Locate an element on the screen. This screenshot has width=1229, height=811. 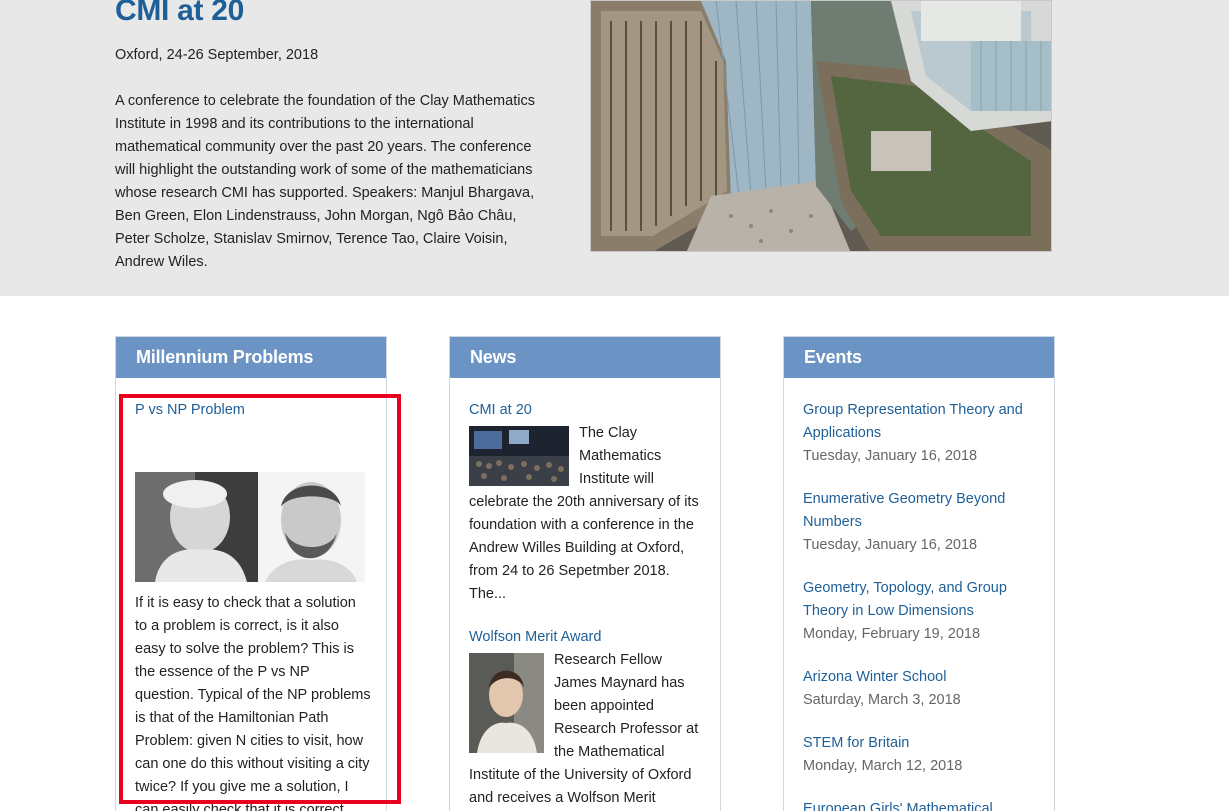
event-title-link: European Girls' Mathematical is located at coordinates (920, 804).